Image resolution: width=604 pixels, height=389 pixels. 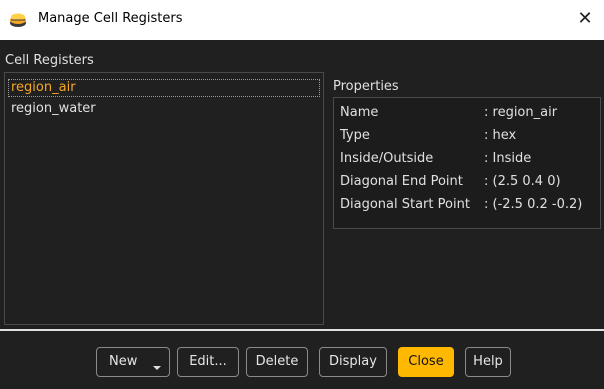 I want to click on new-button-label: New, so click(x=123, y=361).